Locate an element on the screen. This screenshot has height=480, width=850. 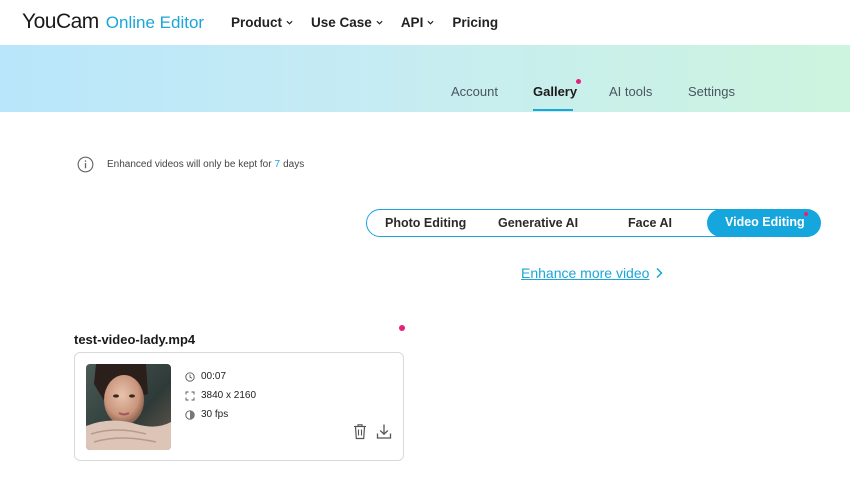
resolution-icon is located at coordinates (190, 395).